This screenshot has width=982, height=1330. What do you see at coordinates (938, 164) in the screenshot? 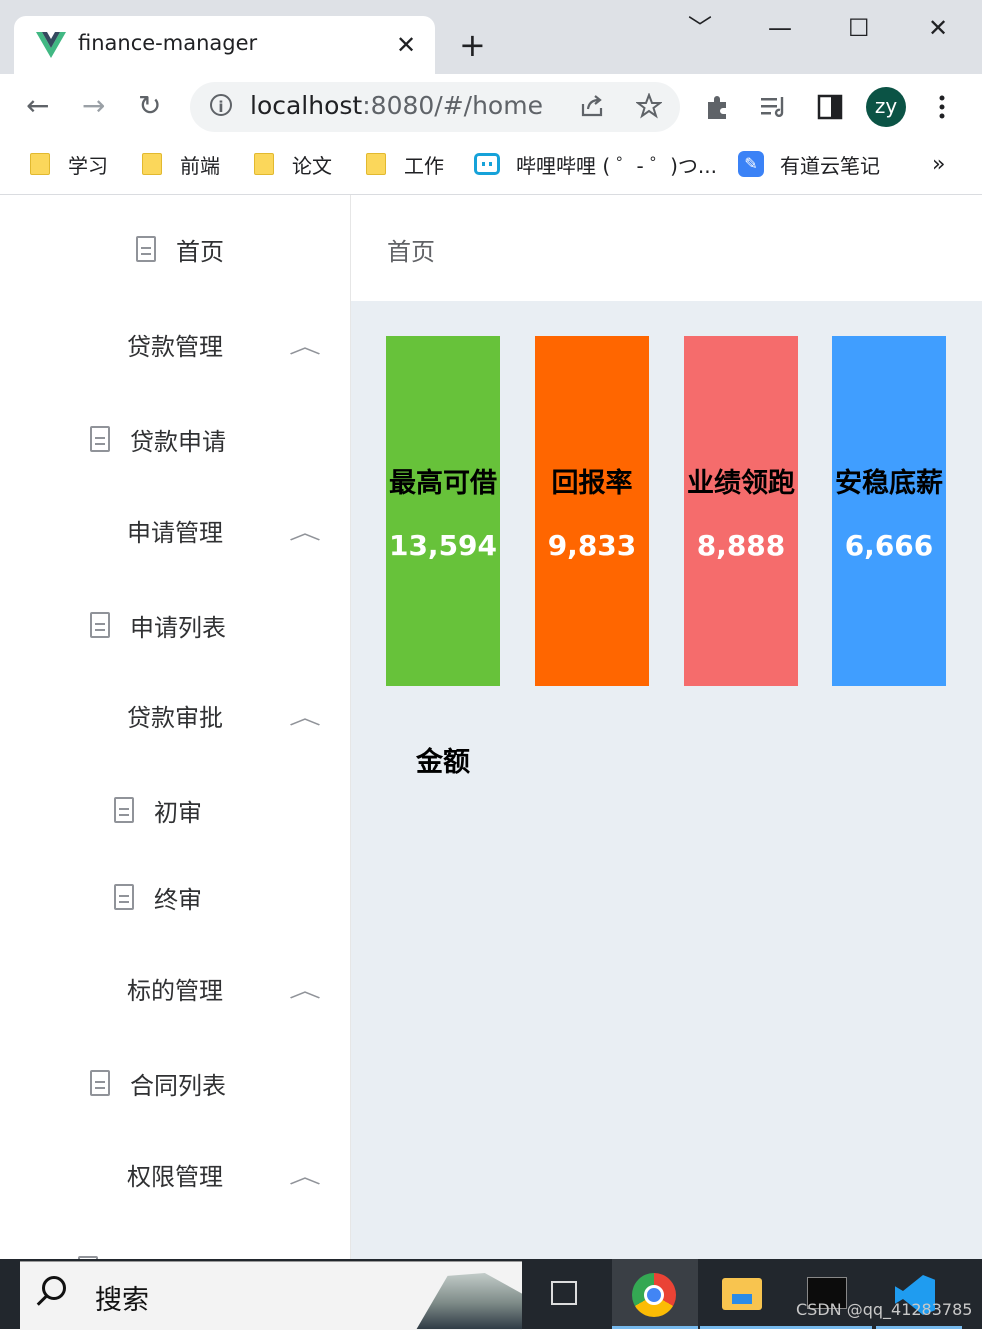
I see `bookmarks-overflow-button: »` at bounding box center [938, 164].